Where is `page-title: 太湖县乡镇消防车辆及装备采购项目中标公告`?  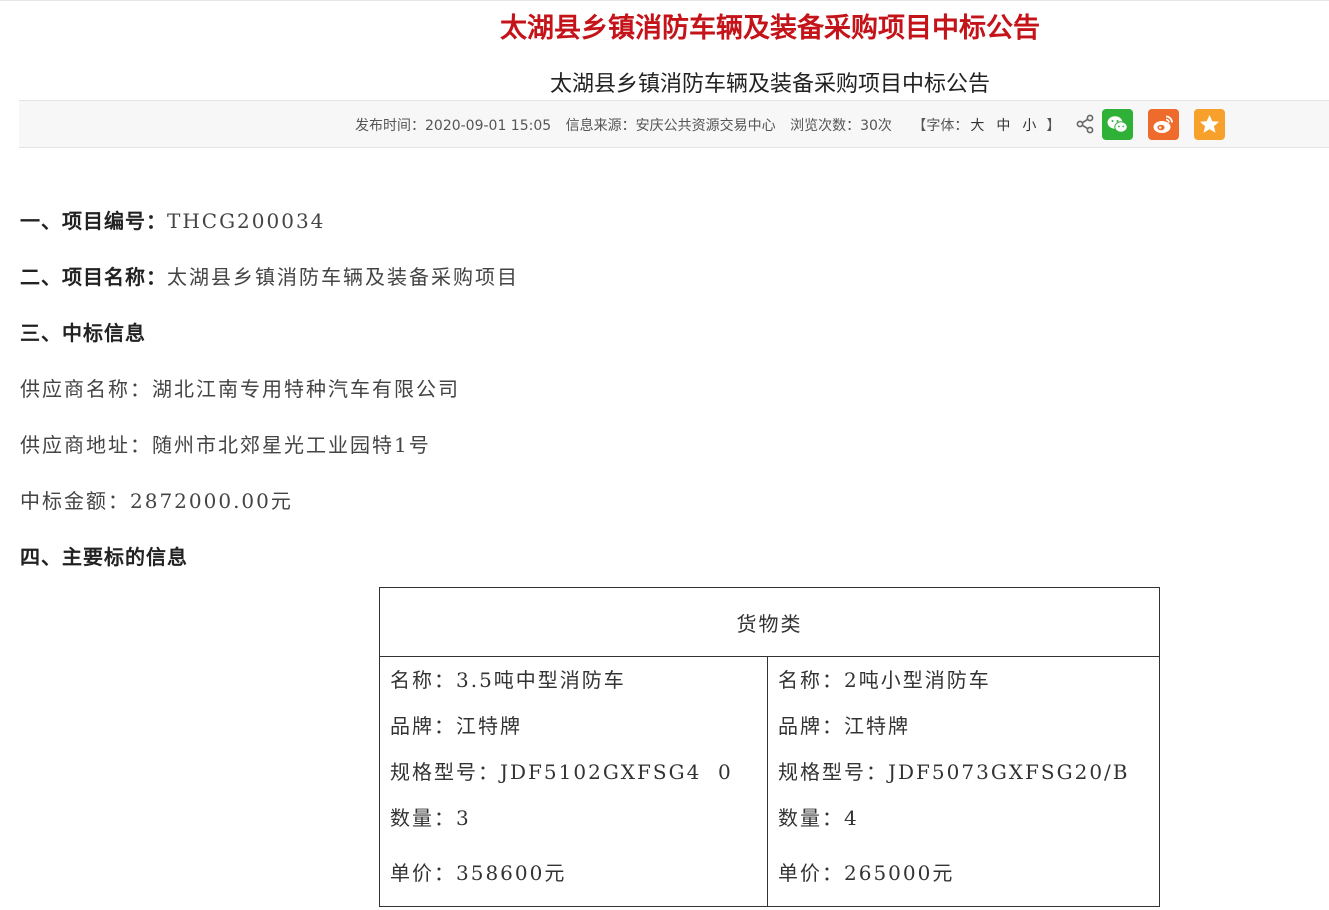 page-title: 太湖县乡镇消防车辆及装备采购项目中标公告 is located at coordinates (770, 28).